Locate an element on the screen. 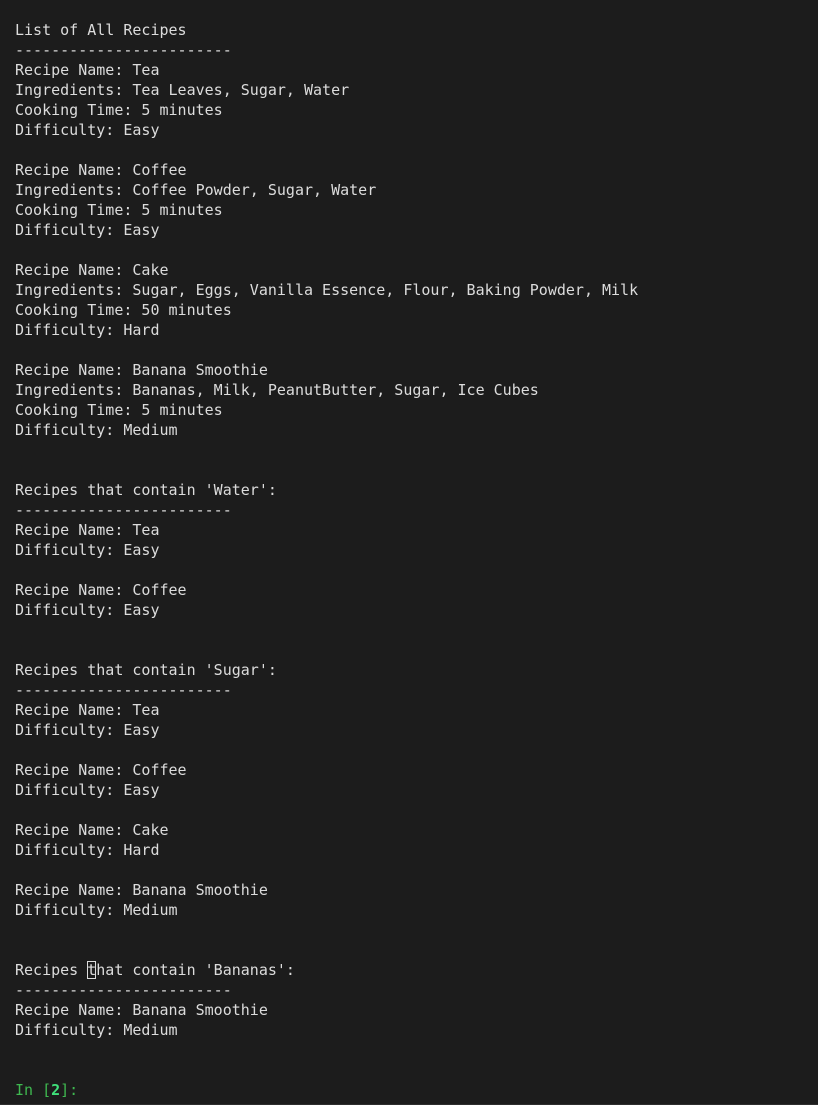 This screenshot has width=818, height=1105. prompt-prefix: In [ is located at coordinates (33, 1090).